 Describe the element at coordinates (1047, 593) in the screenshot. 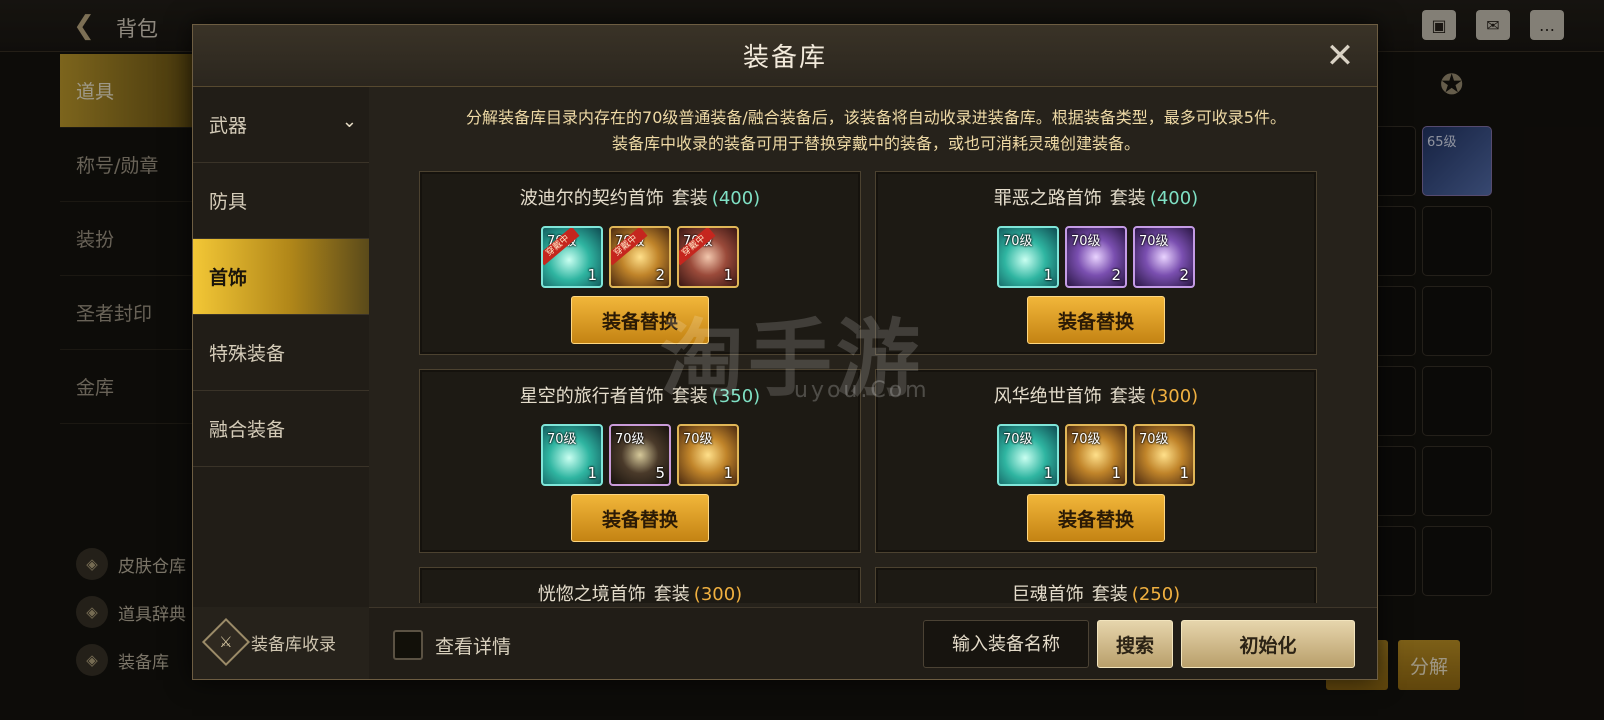

I see `set-name: 巨魂首饰` at that location.